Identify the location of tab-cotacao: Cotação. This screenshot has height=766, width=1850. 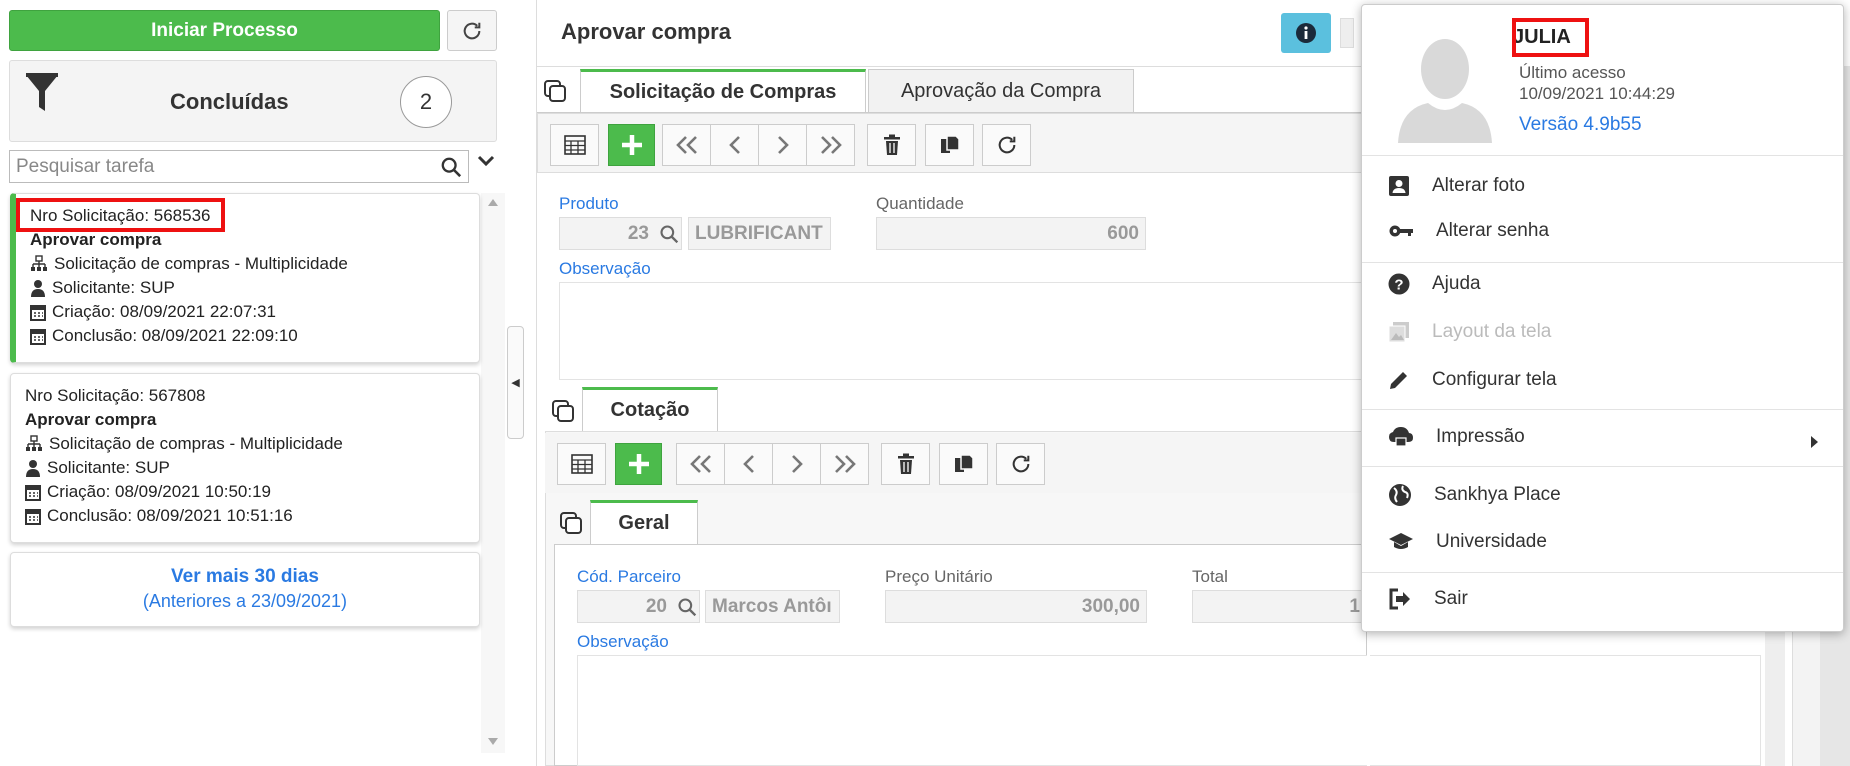
(650, 409).